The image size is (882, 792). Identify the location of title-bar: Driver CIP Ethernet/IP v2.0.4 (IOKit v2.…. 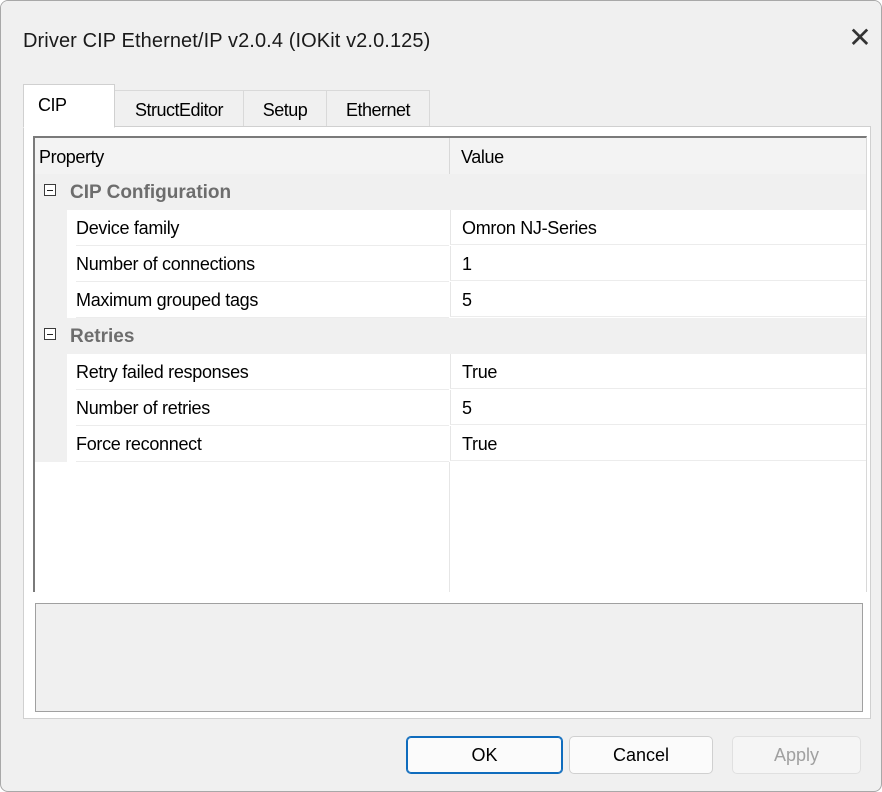
(441, 37).